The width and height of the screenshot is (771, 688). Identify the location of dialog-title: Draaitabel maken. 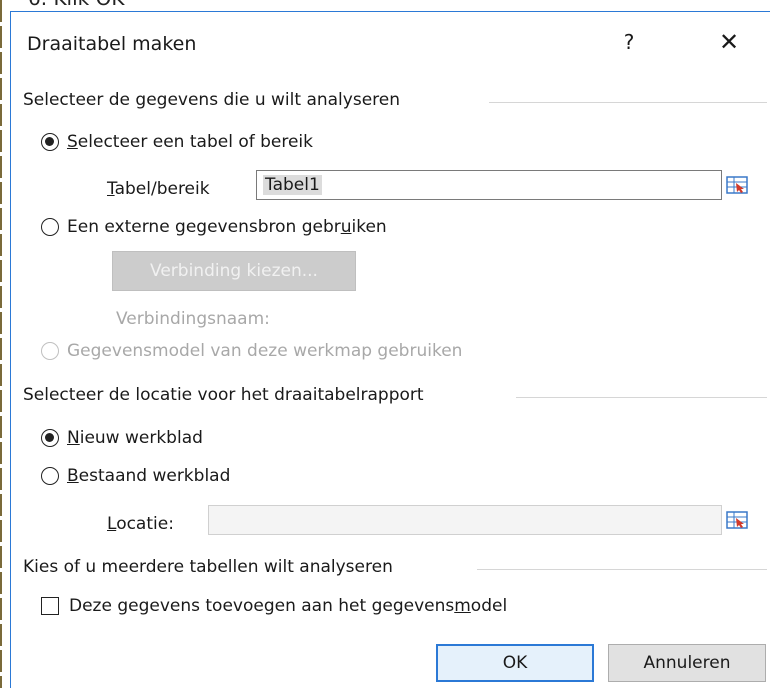
(112, 44).